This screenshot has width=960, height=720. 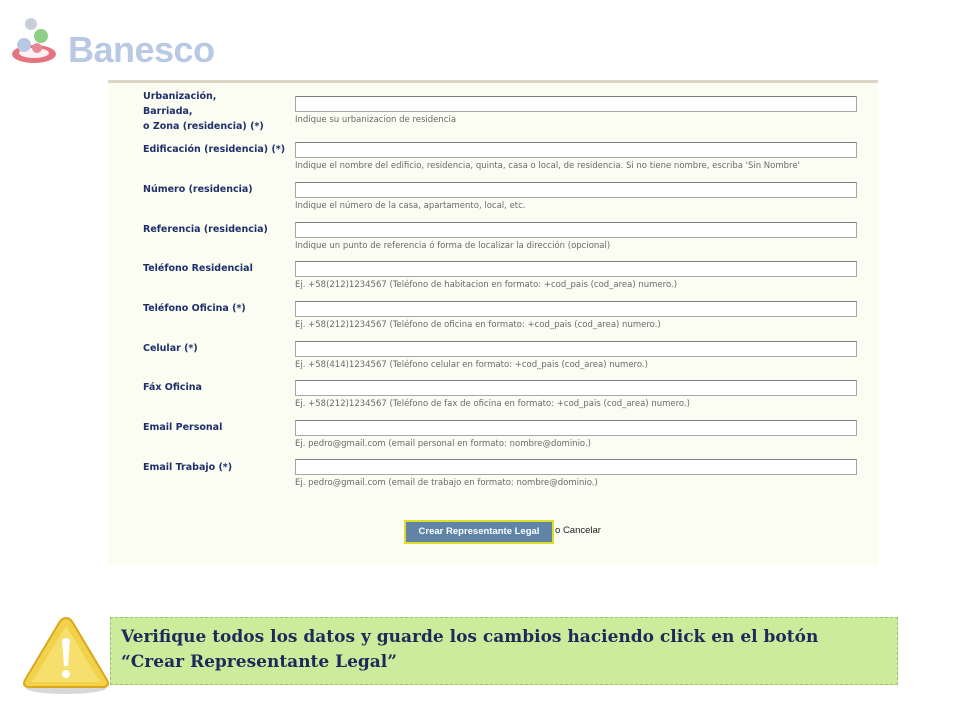 What do you see at coordinates (582, 530) in the screenshot?
I see `cancel-link: Cancelar` at bounding box center [582, 530].